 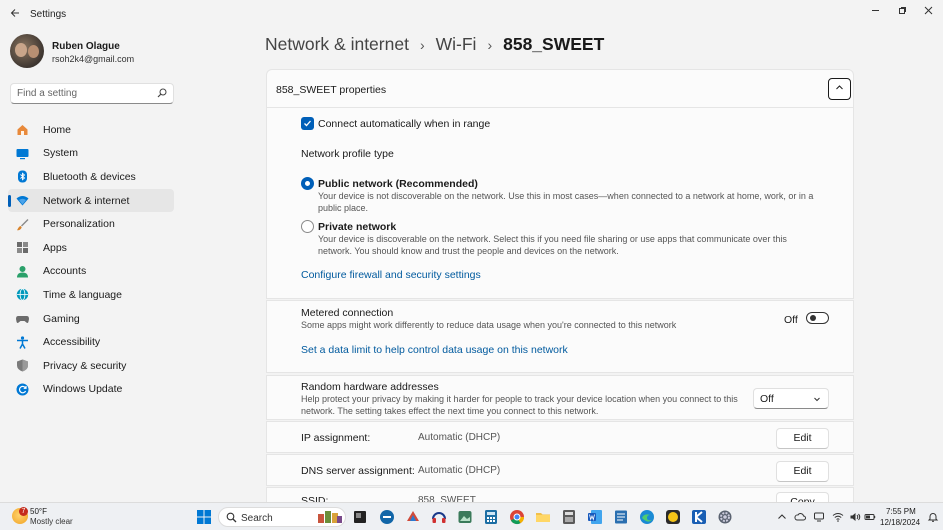 I want to click on properties-header: 858_SWEET properties, so click(x=560, y=88).